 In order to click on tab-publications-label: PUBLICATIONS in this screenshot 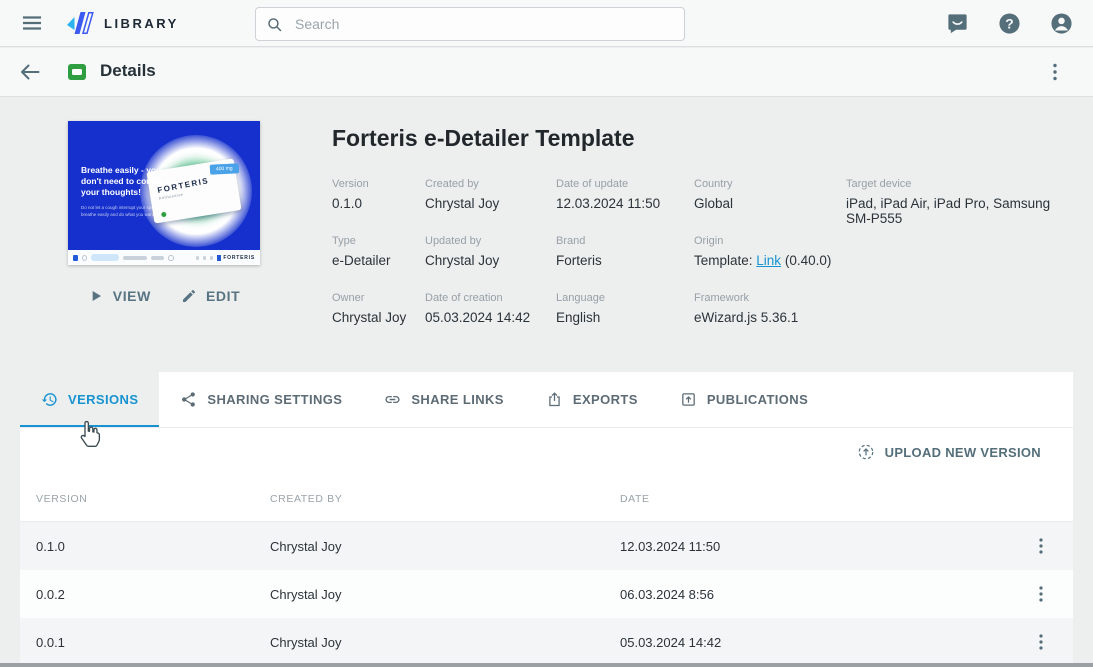, I will do `click(757, 399)`.